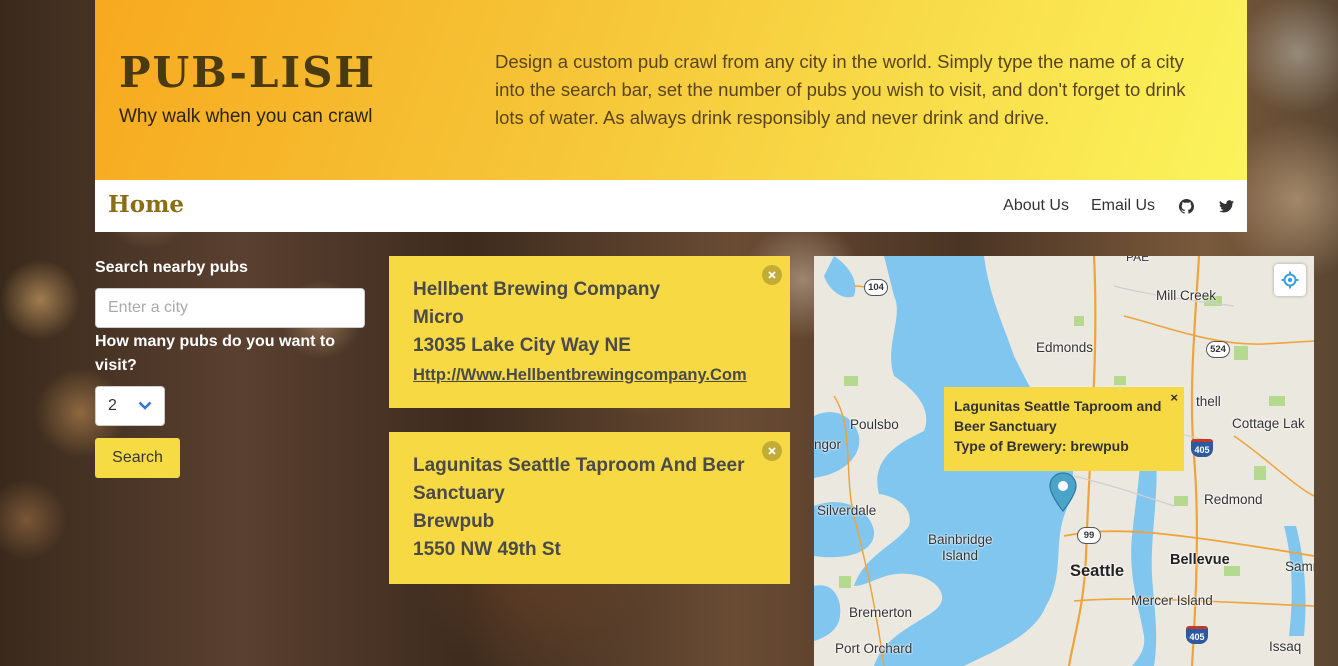  Describe the element at coordinates (1089, 535) in the screenshot. I see `route-99-shield: 99` at that location.